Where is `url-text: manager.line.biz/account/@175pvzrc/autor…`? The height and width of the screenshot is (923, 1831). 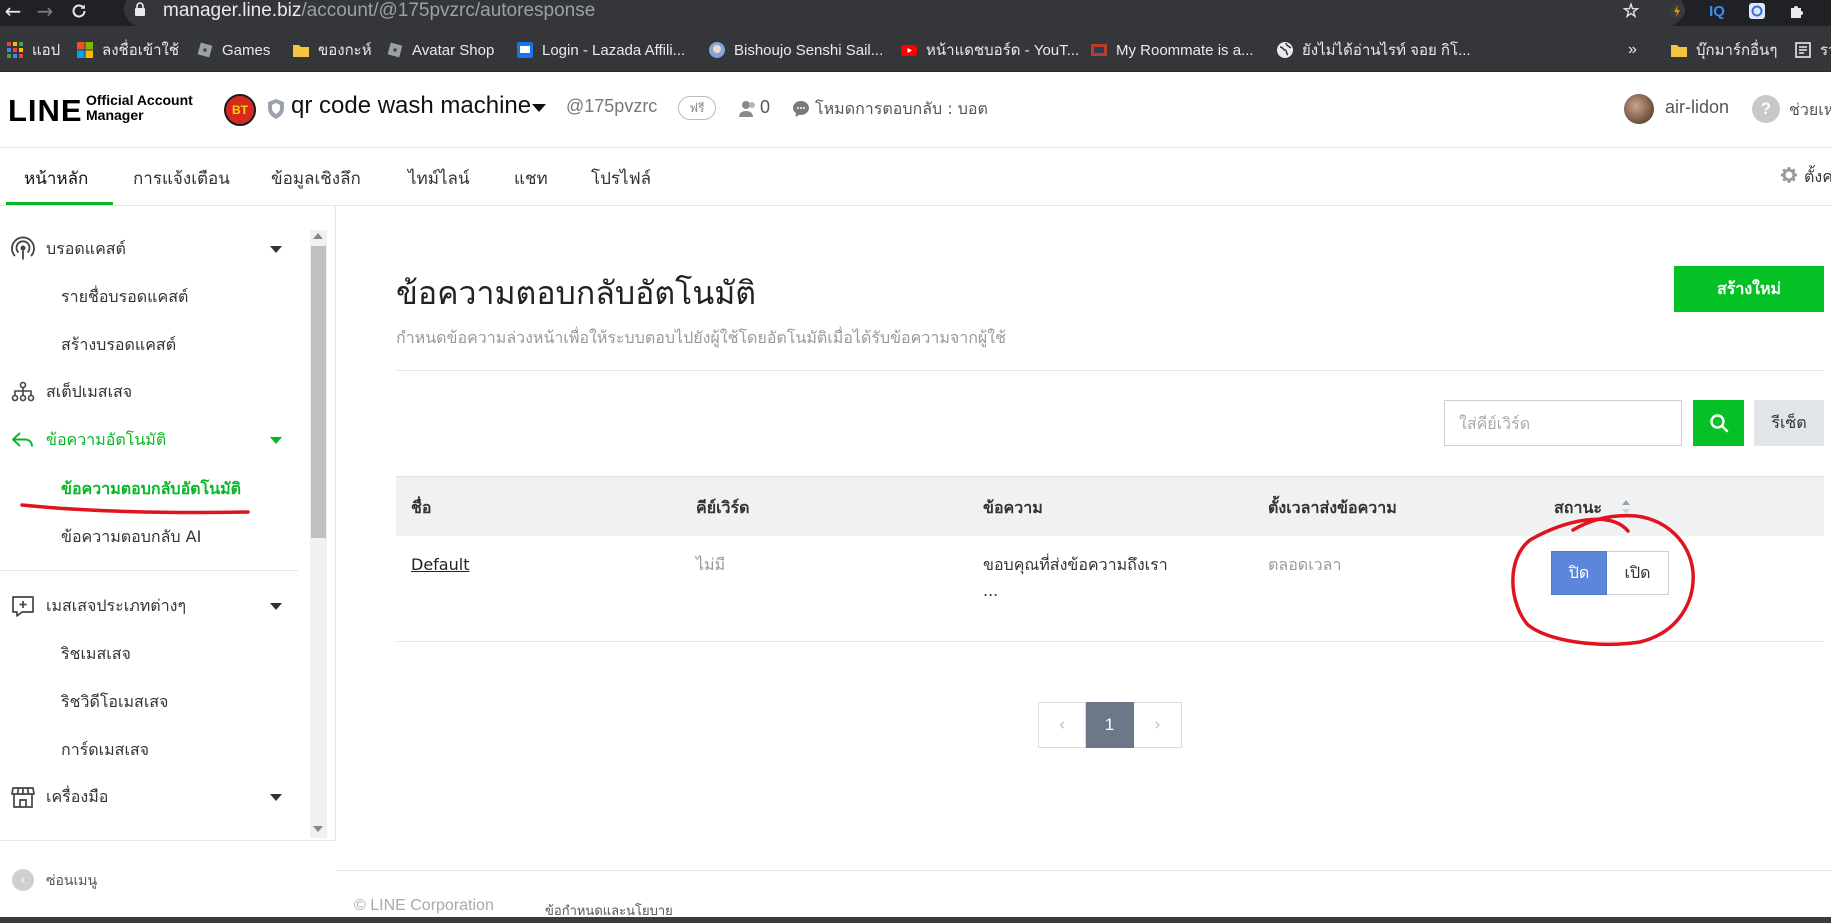 url-text: manager.line.biz/account/@175pvzrc/autor… is located at coordinates (379, 11).